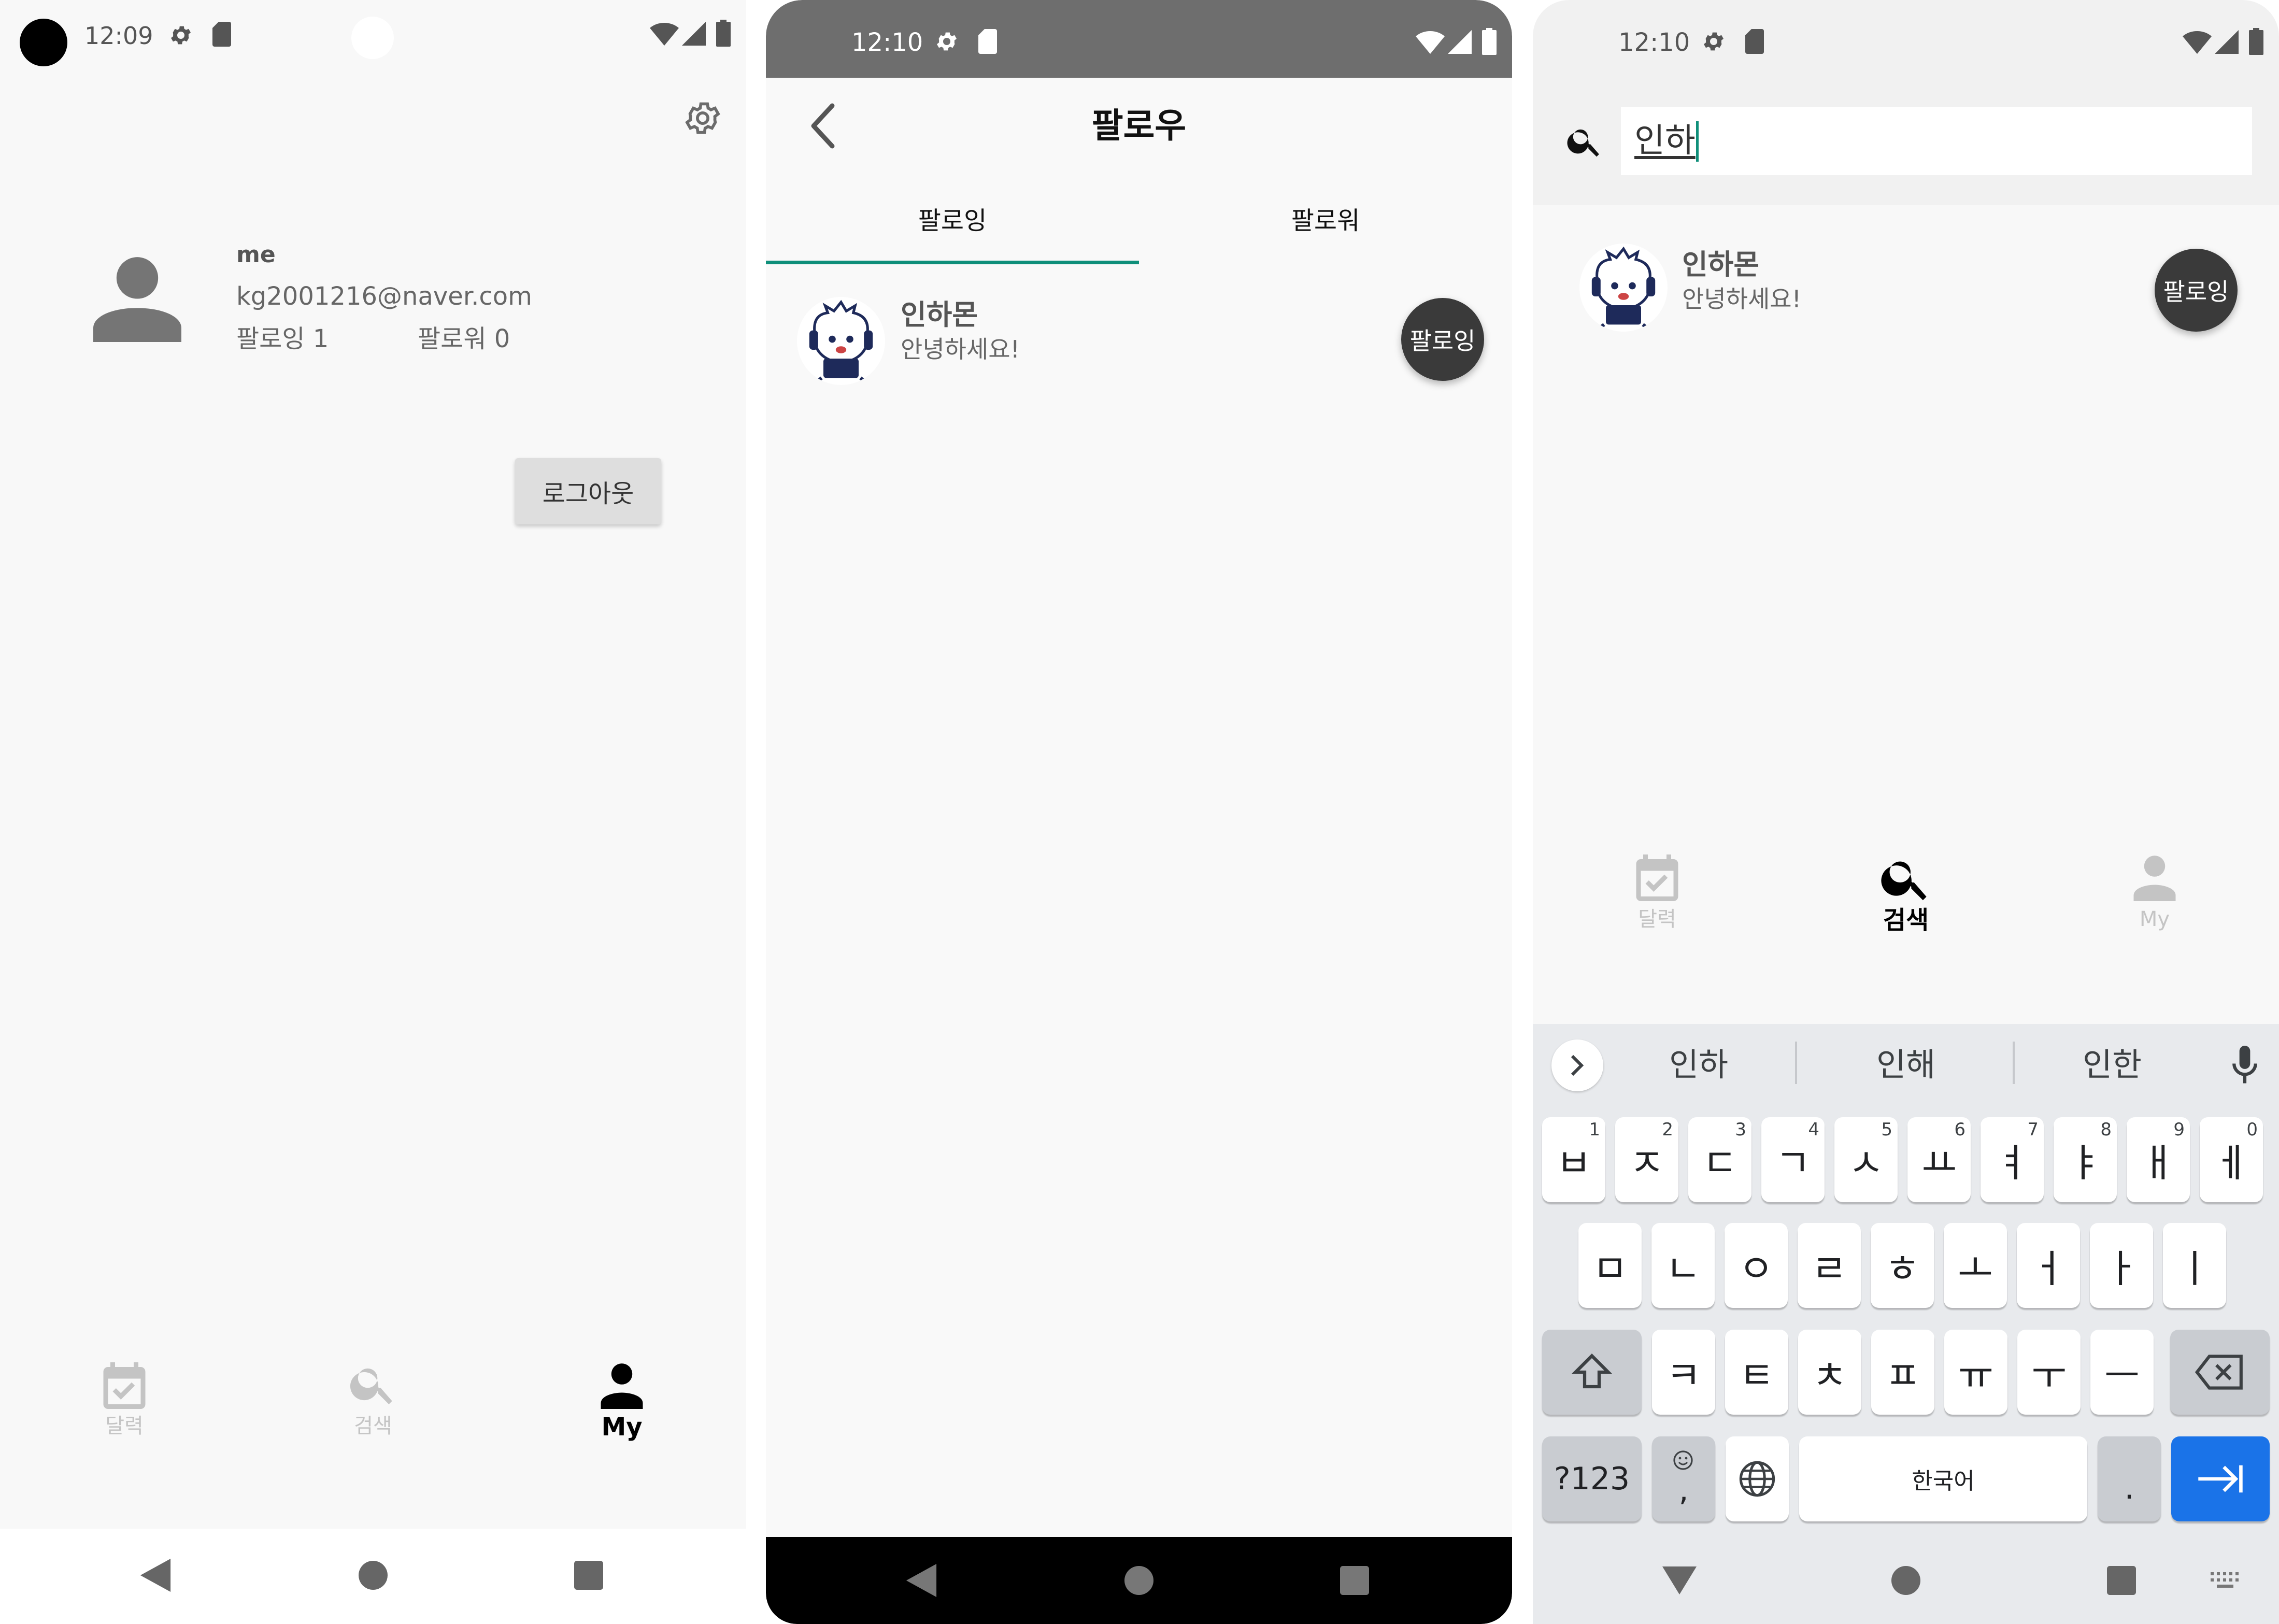 Image resolution: width=2279 pixels, height=1624 pixels. Describe the element at coordinates (1657, 878) in the screenshot. I see `calendar-icon` at that location.